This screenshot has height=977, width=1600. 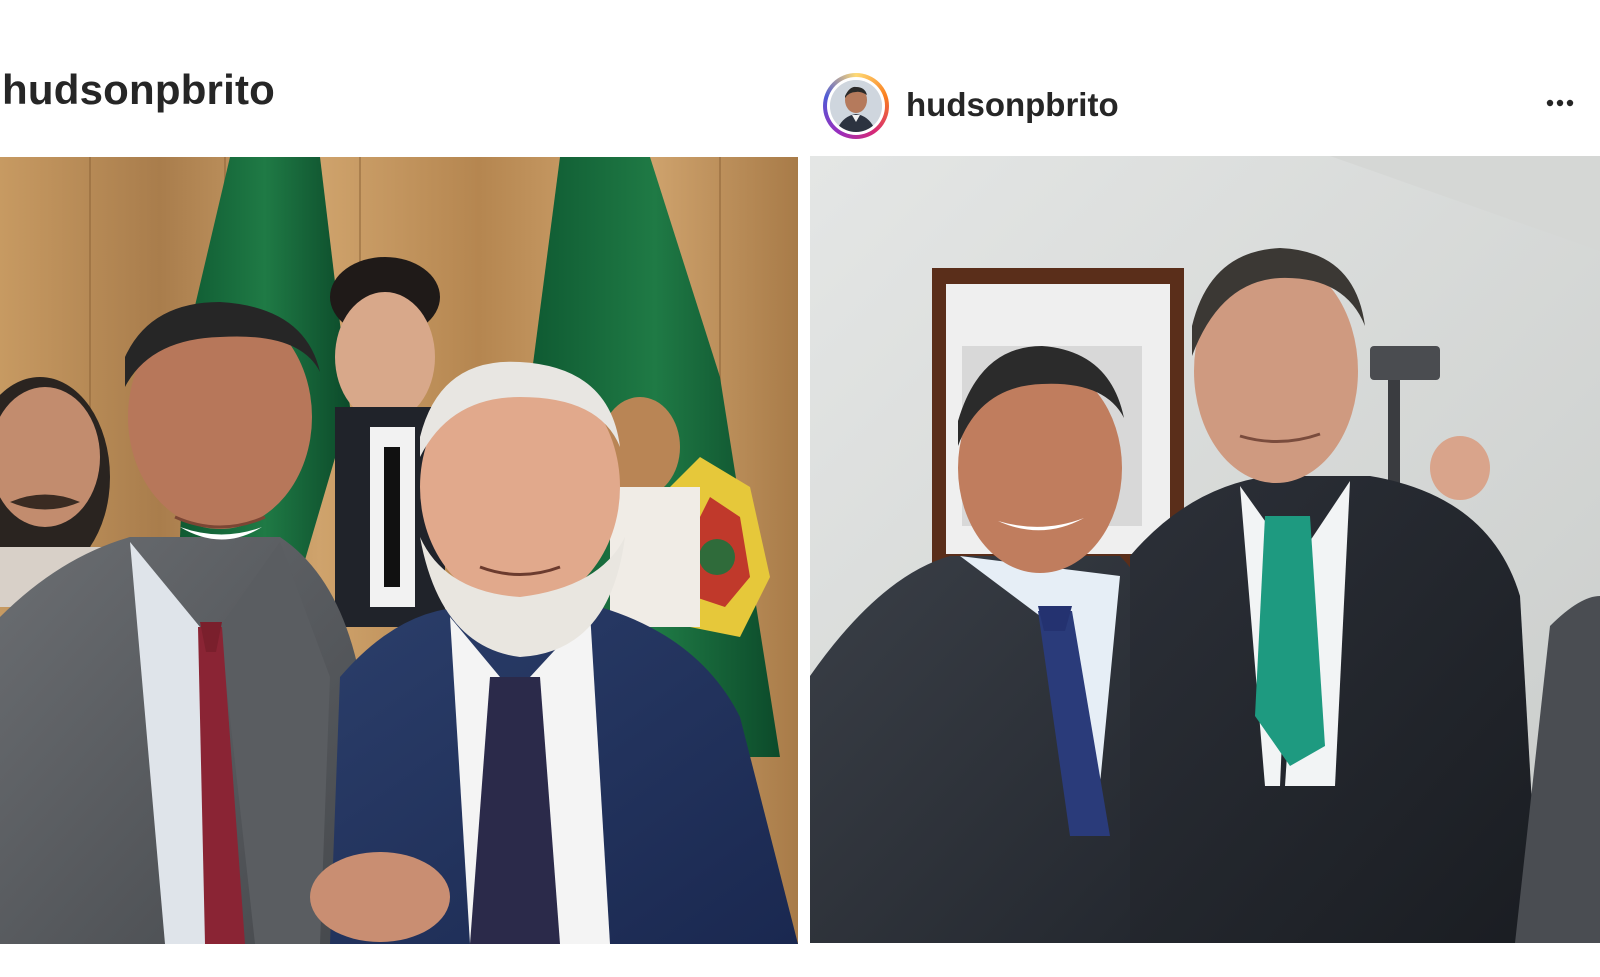 What do you see at coordinates (1012, 105) in the screenshot?
I see `right-post-username: hudsonpbrito` at bounding box center [1012, 105].